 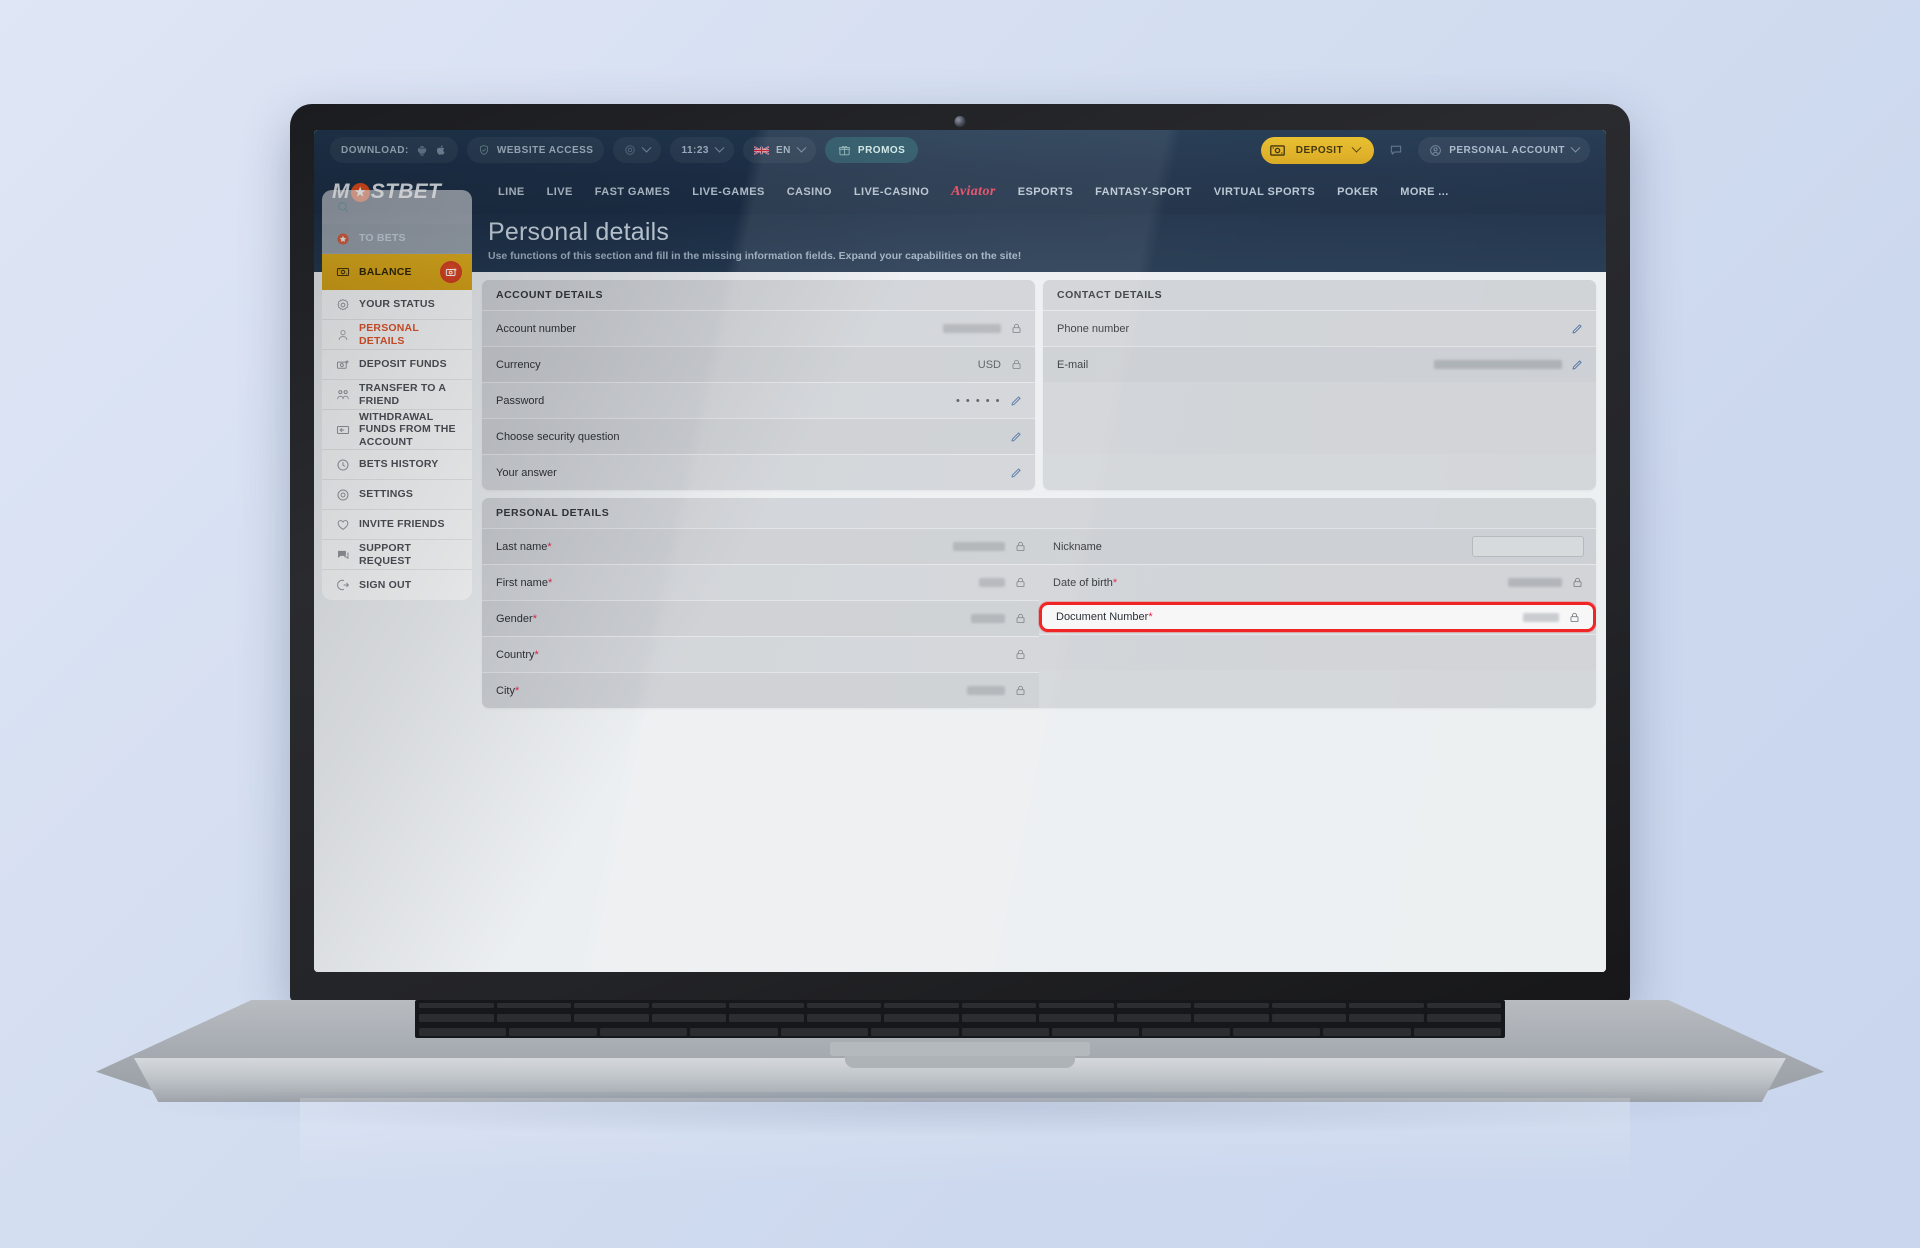 What do you see at coordinates (1104, 617) in the screenshot?
I see `field-label: Document Number*` at bounding box center [1104, 617].